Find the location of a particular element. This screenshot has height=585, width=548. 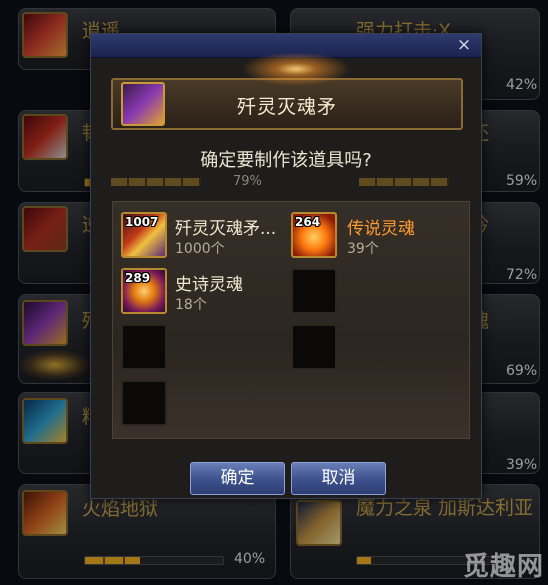

material-required-qty: 18个 is located at coordinates (191, 305).